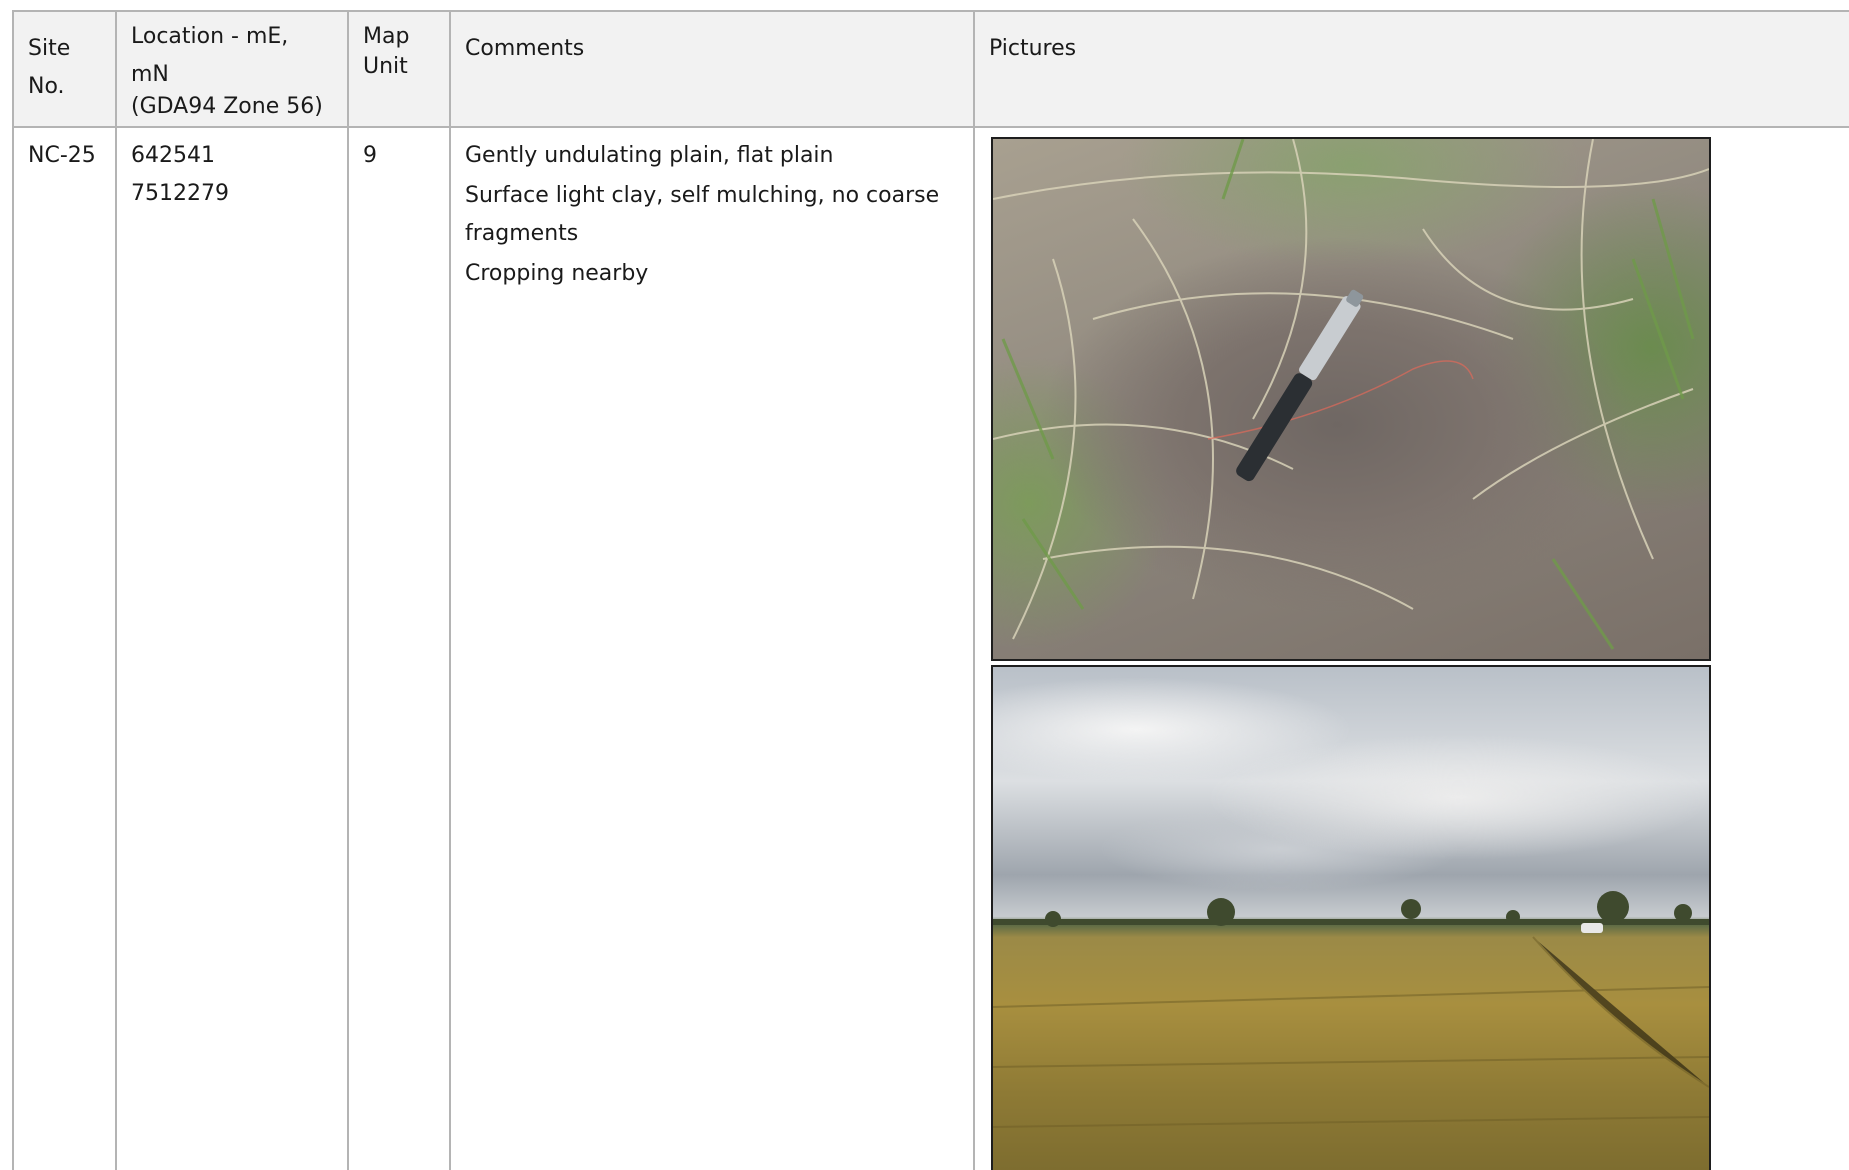  I want to click on header-comments: Comments, so click(712, 69).